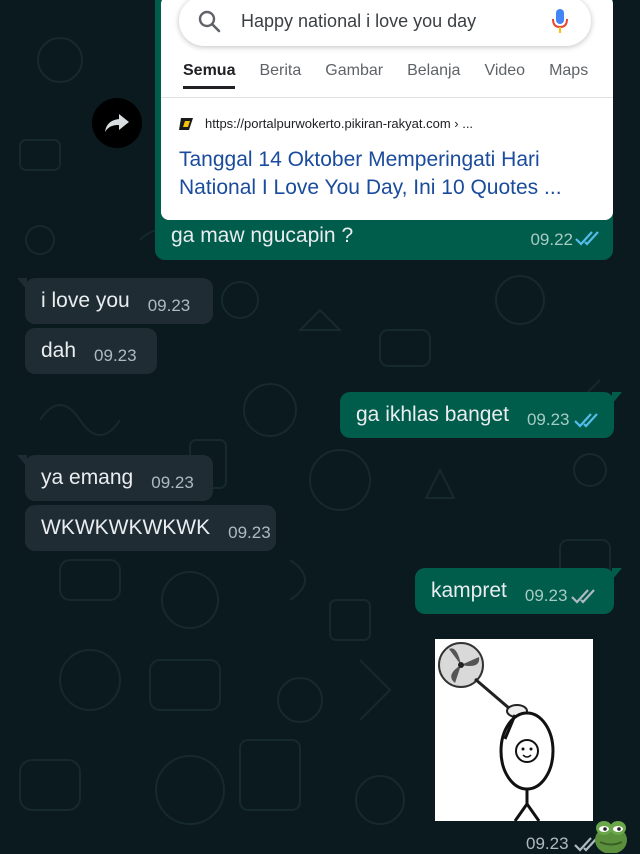  Describe the element at coordinates (262, 235) in the screenshot. I see `message-text: ga maw ngucapin ?` at that location.